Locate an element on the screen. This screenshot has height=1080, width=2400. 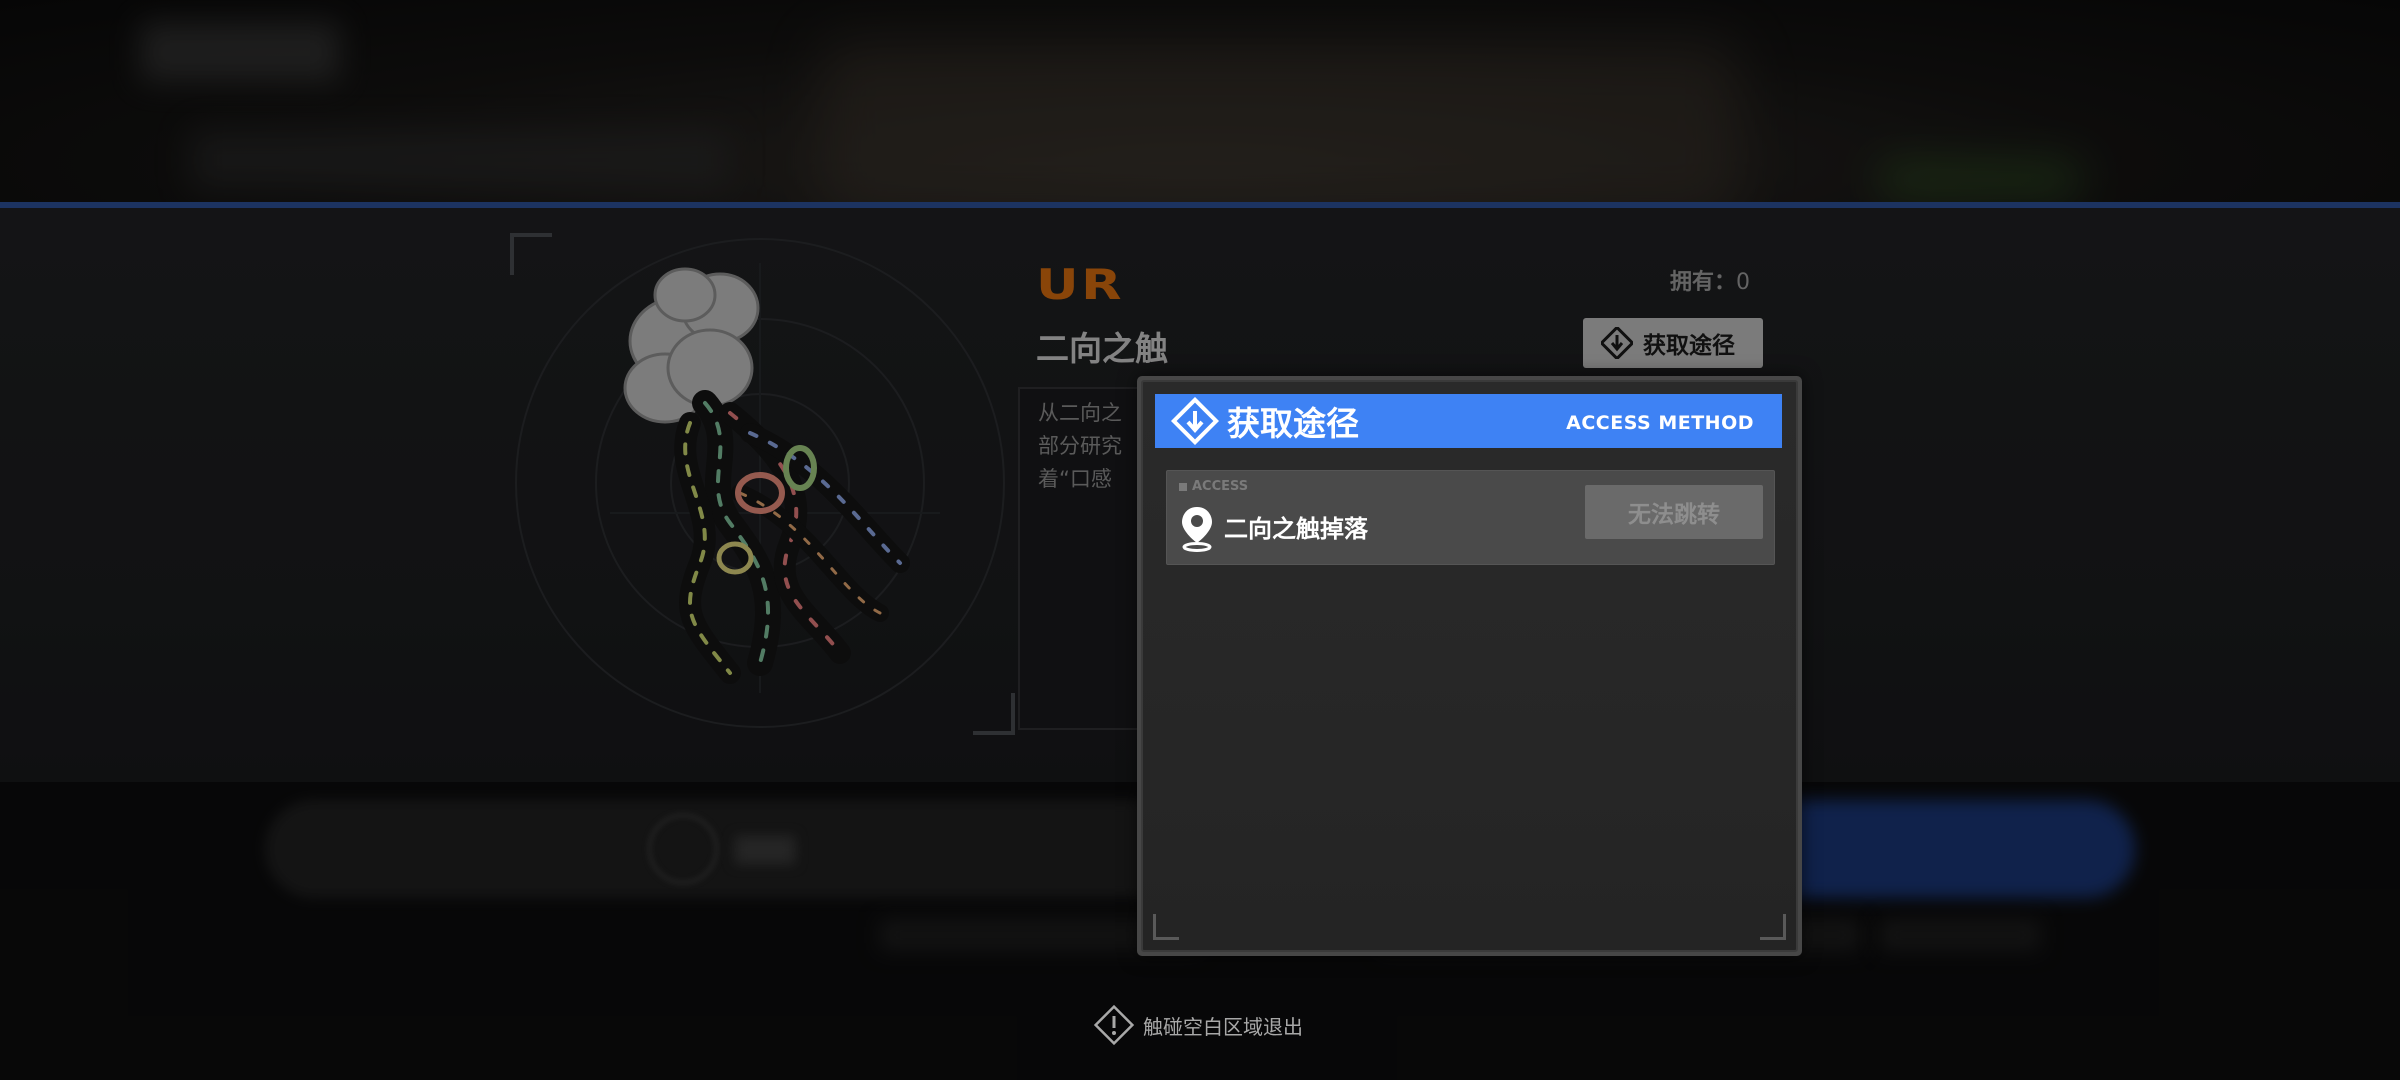
exit-hint: 触碰空白区域退出 is located at coordinates (1198, 1025).